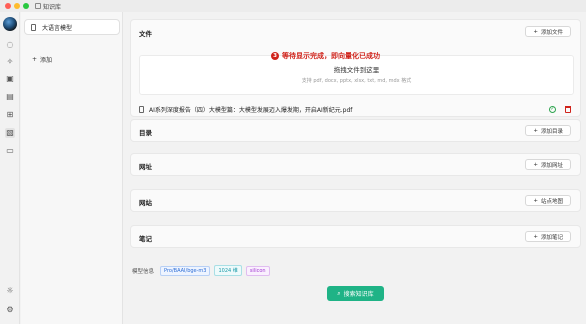 Image resolution: width=586 pixels, height=324 pixels. Describe the element at coordinates (10, 45) in the screenshot. I see `chat-icon: ◌` at that location.